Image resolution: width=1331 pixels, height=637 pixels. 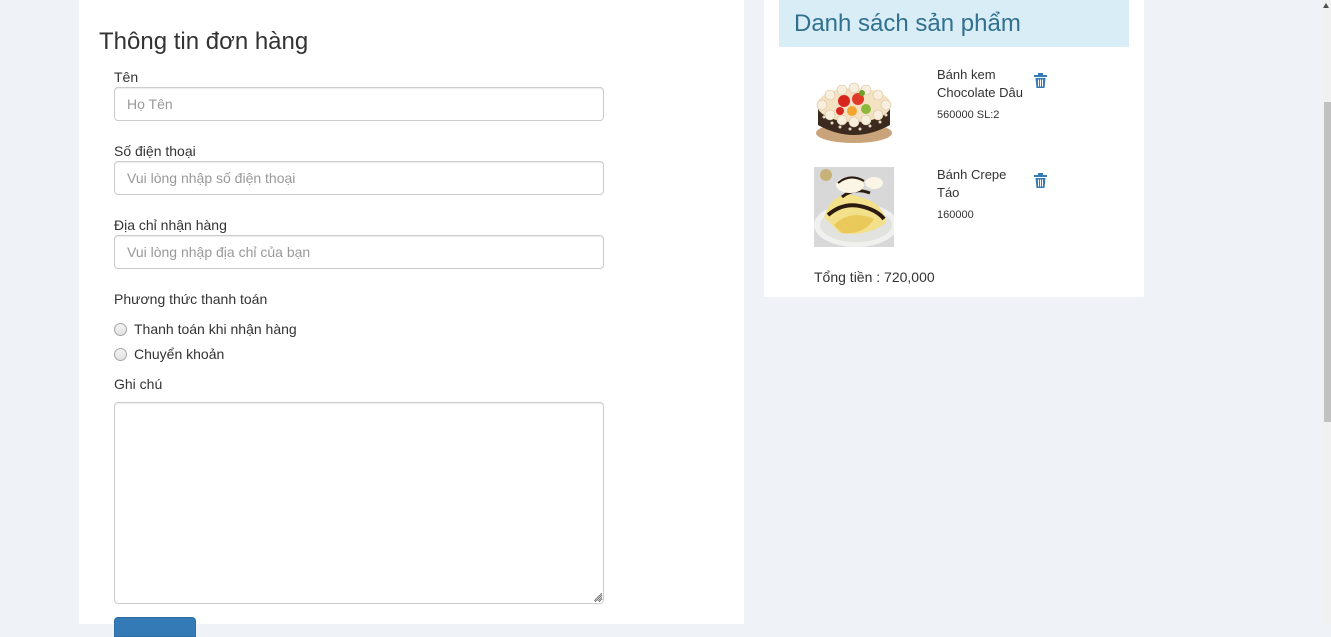 What do you see at coordinates (1326, 5) in the screenshot?
I see `scroll-up-arrow-icon` at bounding box center [1326, 5].